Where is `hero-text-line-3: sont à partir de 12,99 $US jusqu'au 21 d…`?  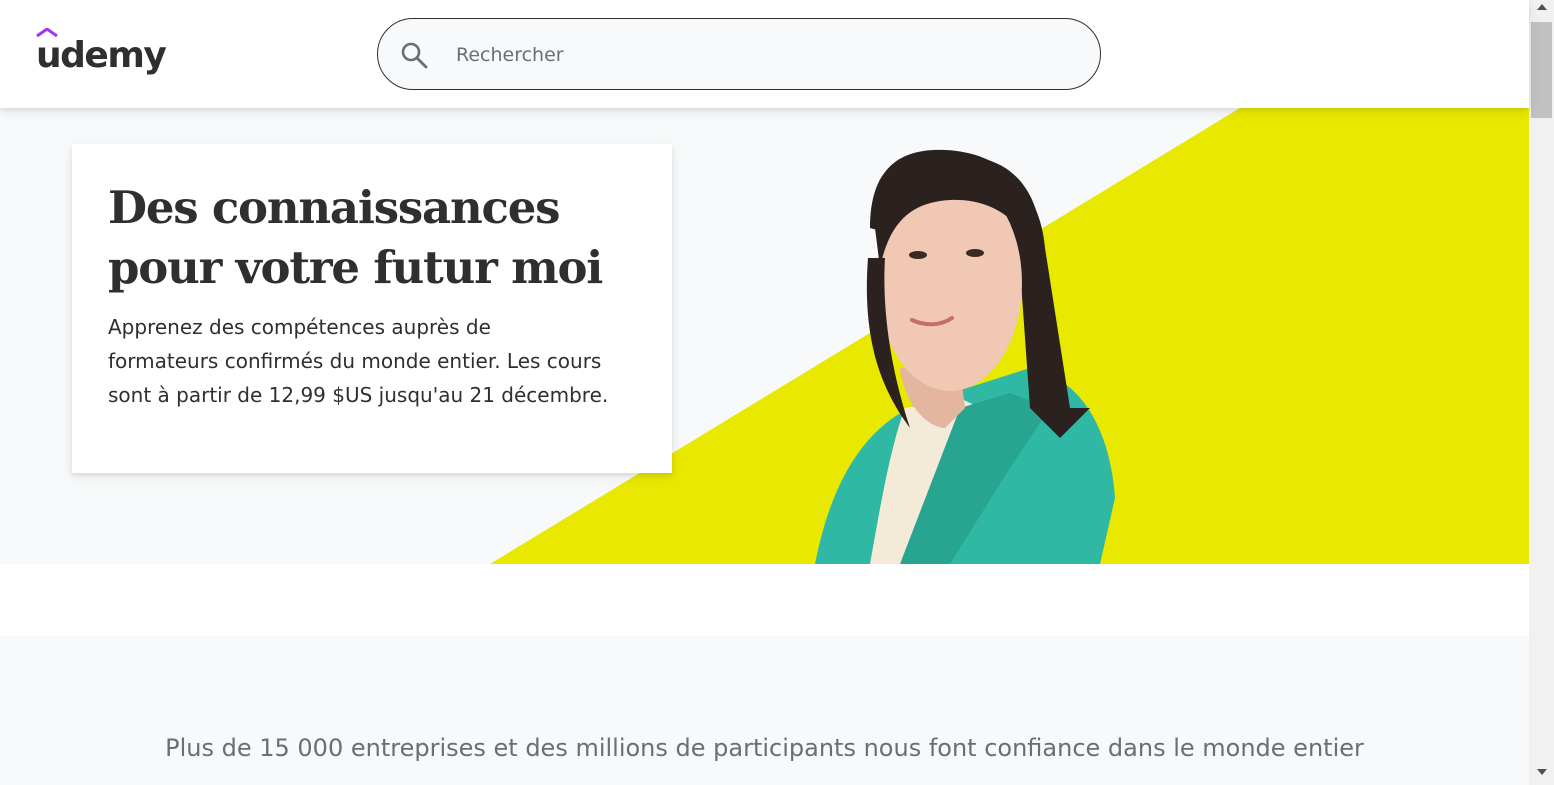
hero-text-line-3: sont à partir de 12,99 $US jusqu'au 21 d… is located at coordinates (358, 395).